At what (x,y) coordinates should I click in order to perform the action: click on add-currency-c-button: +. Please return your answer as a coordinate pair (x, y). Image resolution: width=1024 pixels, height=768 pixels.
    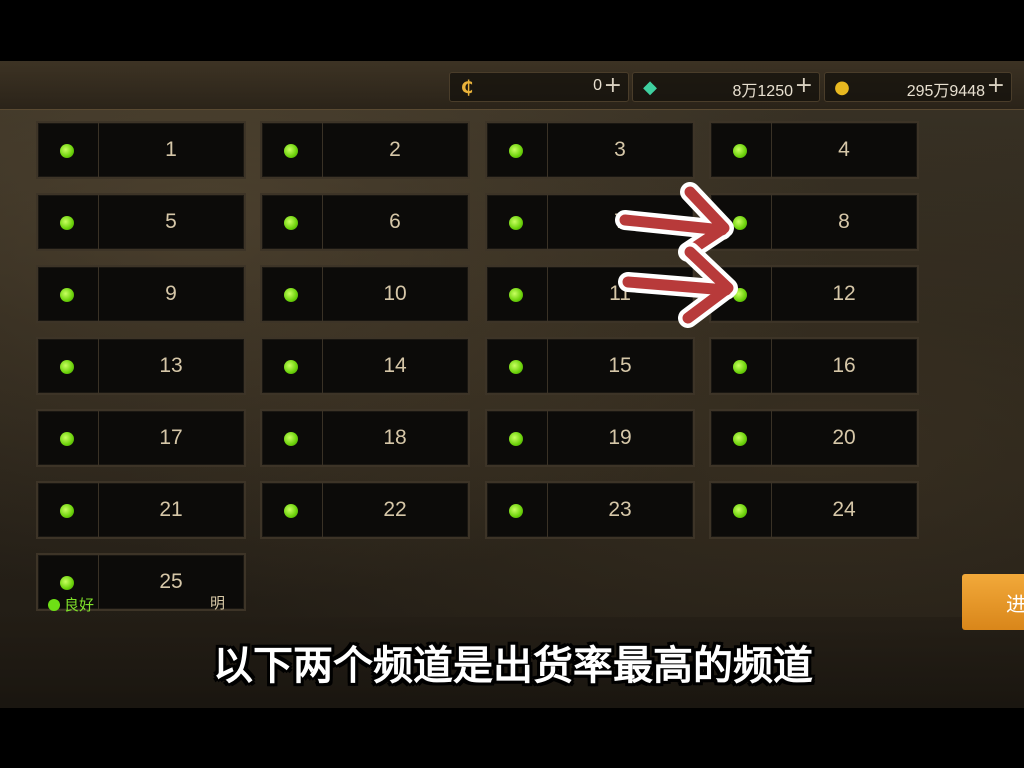
    Looking at the image, I should click on (613, 86).